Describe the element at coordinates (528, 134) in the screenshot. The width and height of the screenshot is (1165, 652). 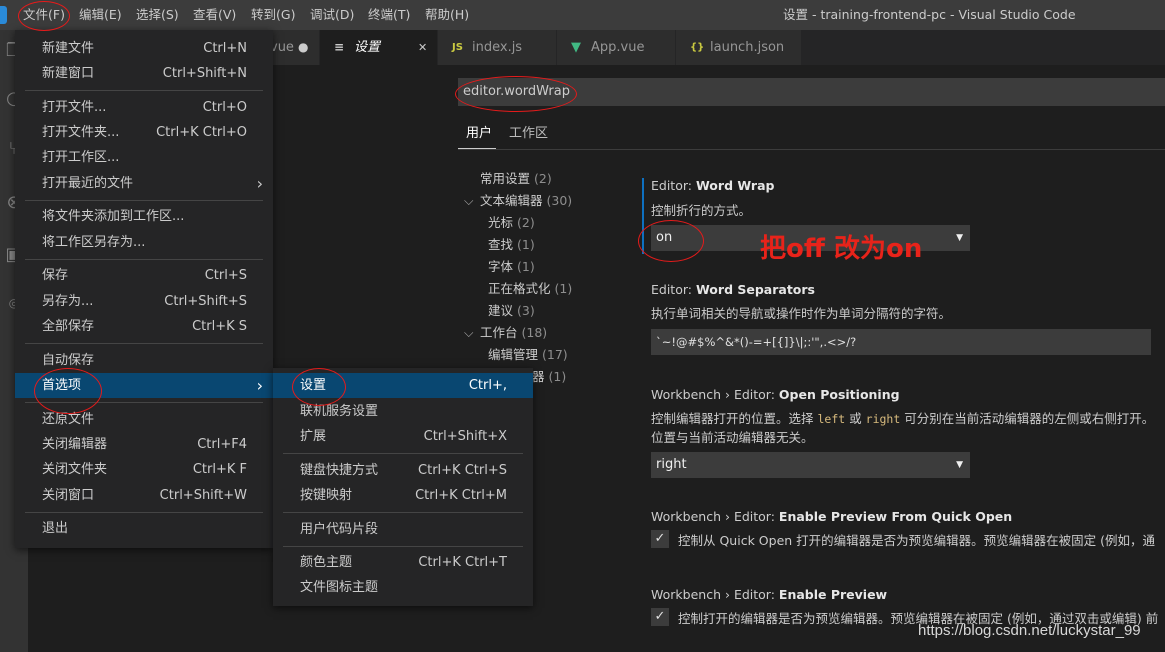
I see `tab-workspace: 工作区` at that location.